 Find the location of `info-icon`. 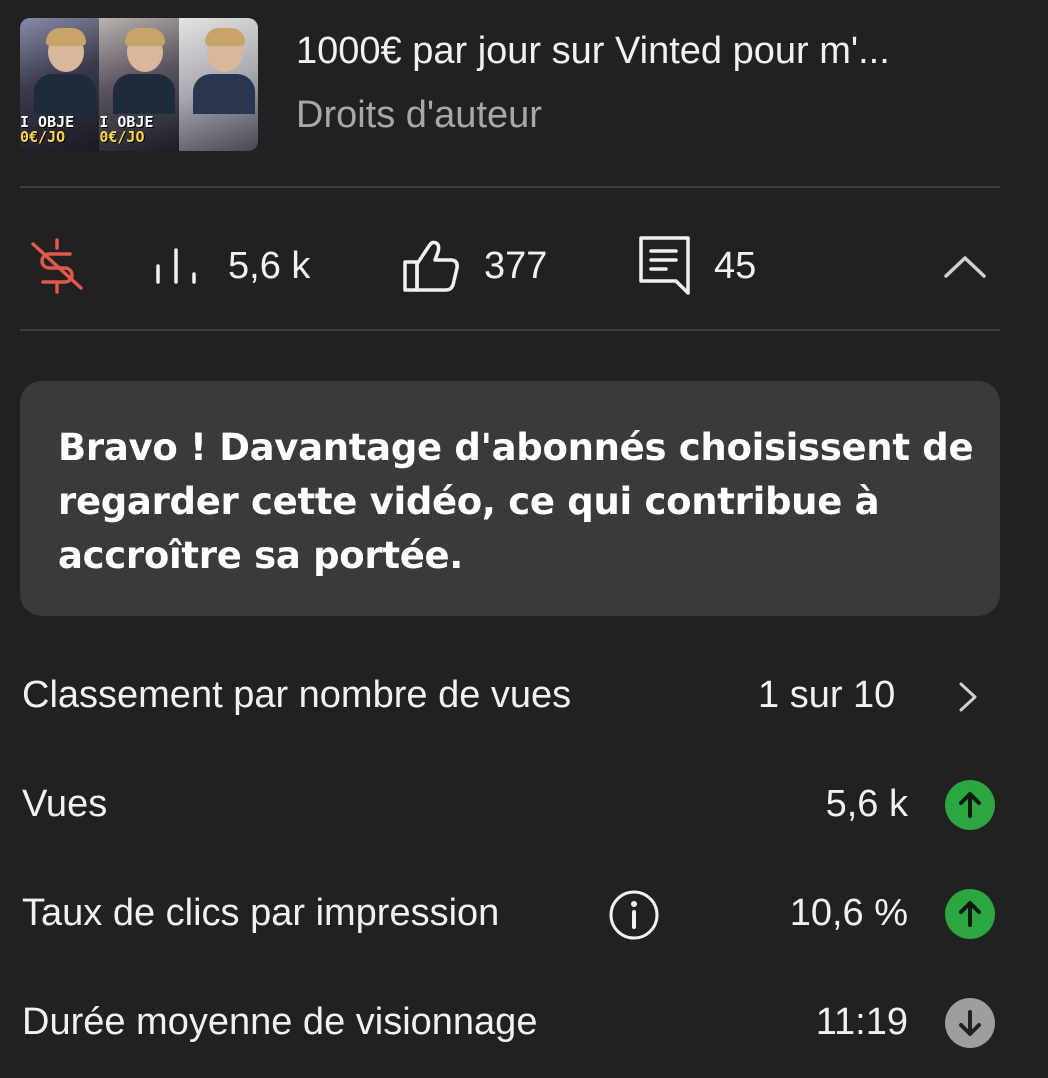

info-icon is located at coordinates (634, 917).